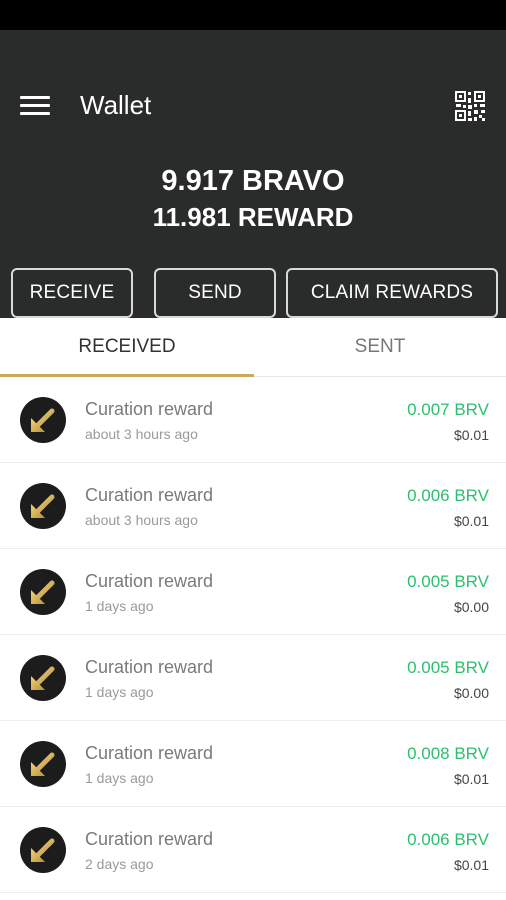 The height and width of the screenshot is (900, 506). What do you see at coordinates (448, 753) in the screenshot?
I see `transaction-amount: 0.008 BRV` at bounding box center [448, 753].